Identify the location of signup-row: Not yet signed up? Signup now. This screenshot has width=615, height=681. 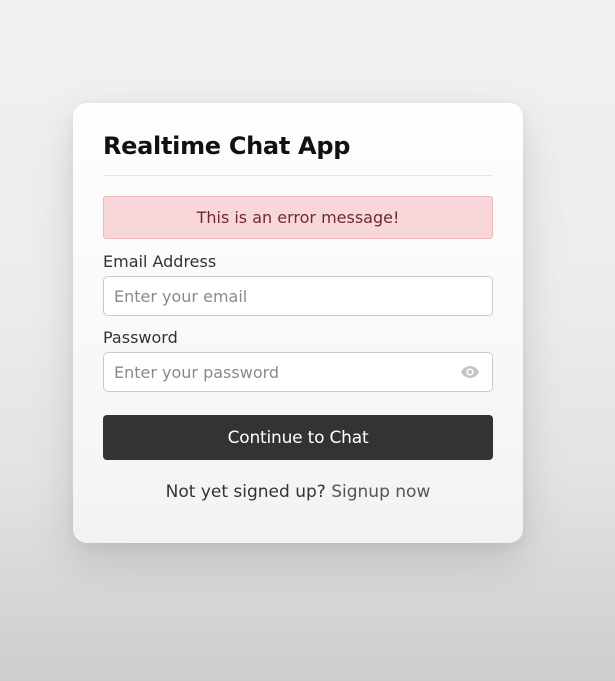
(298, 492).